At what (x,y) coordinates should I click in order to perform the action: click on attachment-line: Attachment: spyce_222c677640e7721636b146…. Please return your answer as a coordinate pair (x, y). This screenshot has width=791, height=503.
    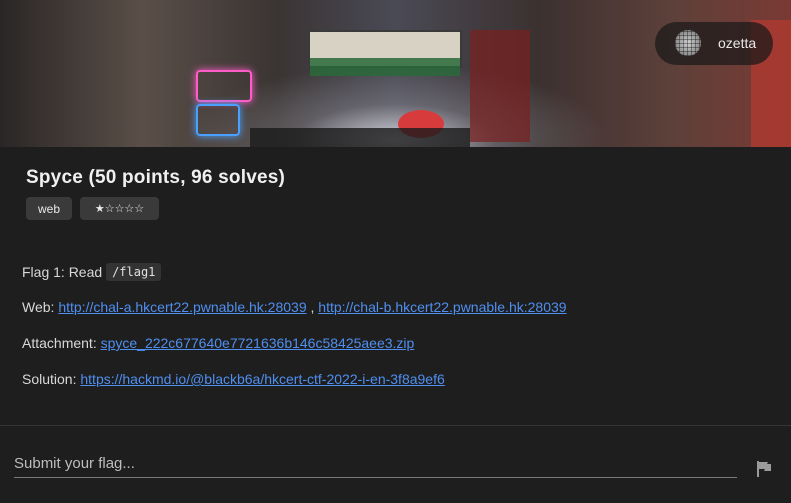
    Looking at the image, I should click on (218, 343).